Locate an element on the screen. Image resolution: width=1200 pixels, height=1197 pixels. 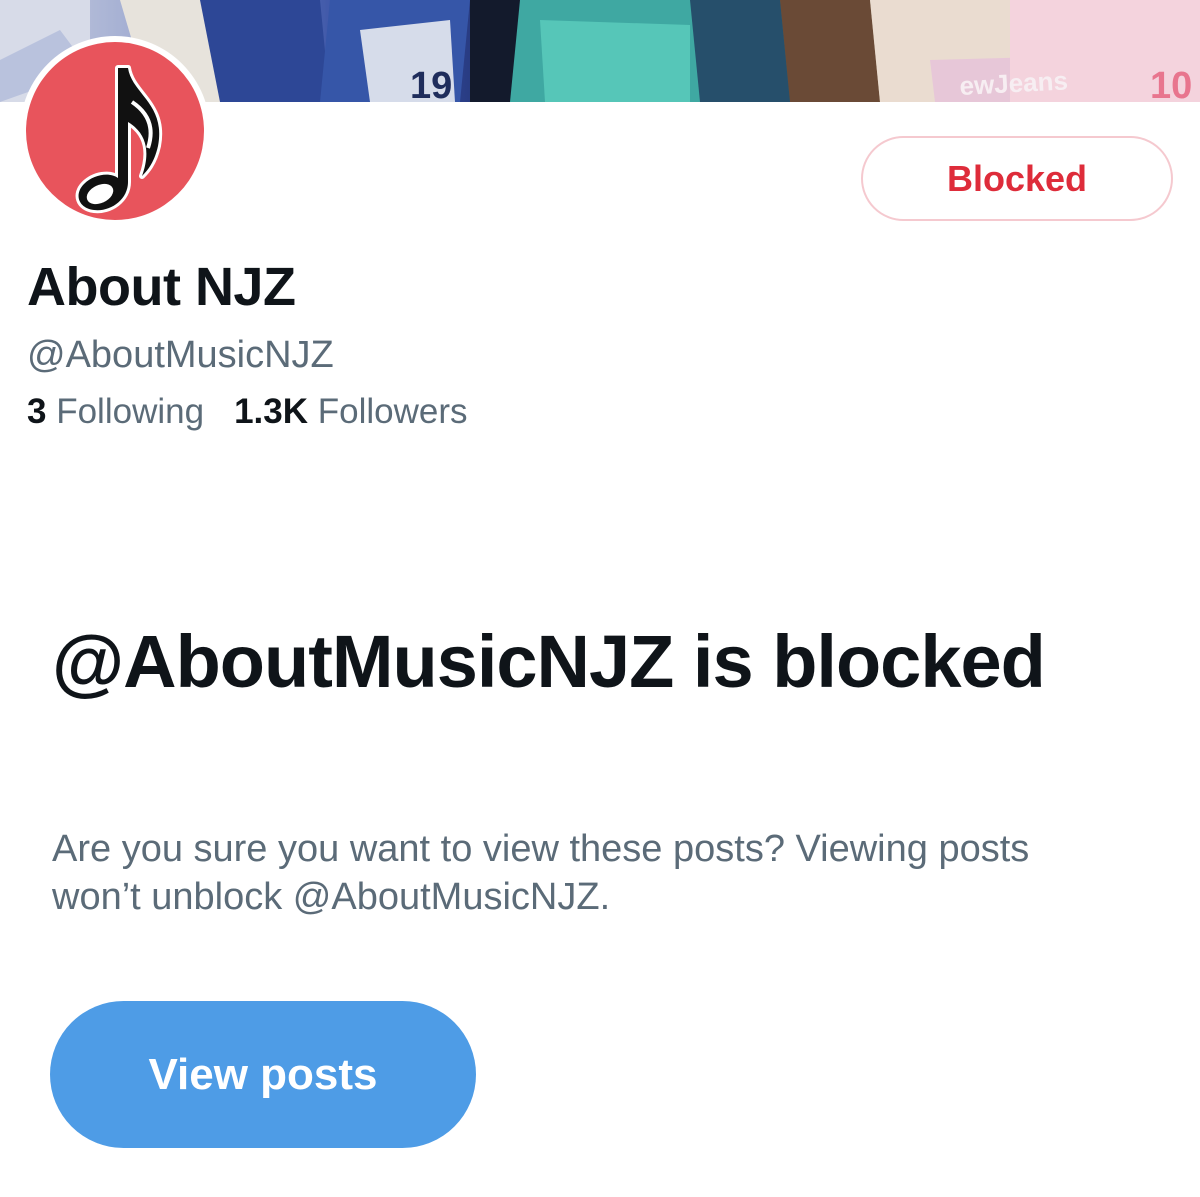
avatar-circle is located at coordinates (115, 131).